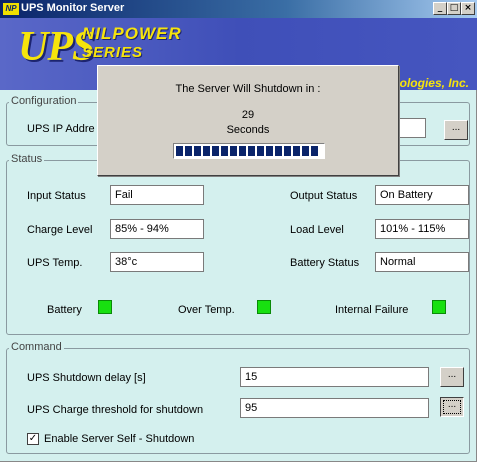  I want to click on battery-status-field: Normal, so click(422, 262).